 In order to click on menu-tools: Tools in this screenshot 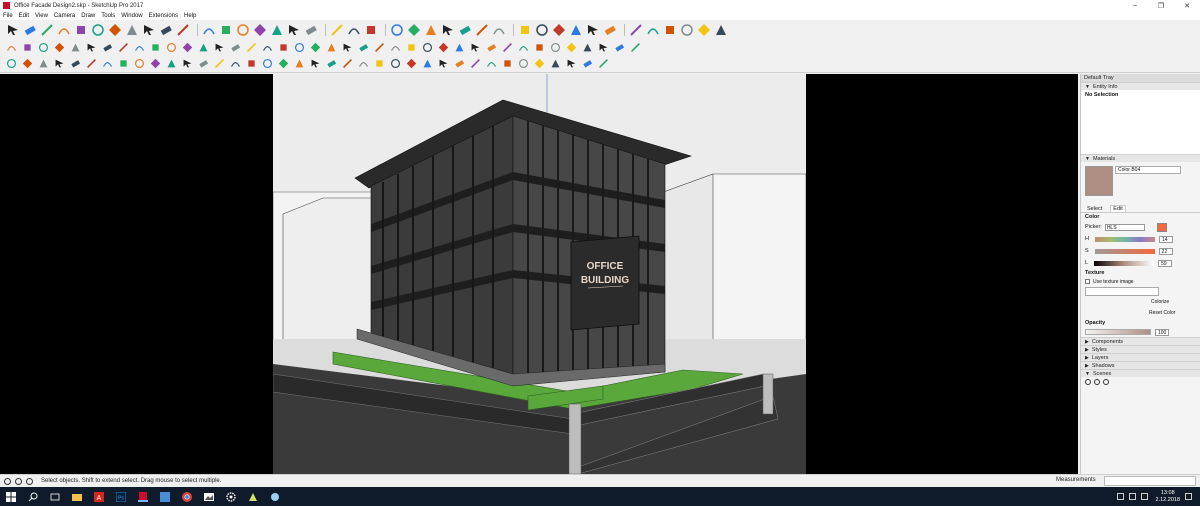, I will do `click(108, 16)`.